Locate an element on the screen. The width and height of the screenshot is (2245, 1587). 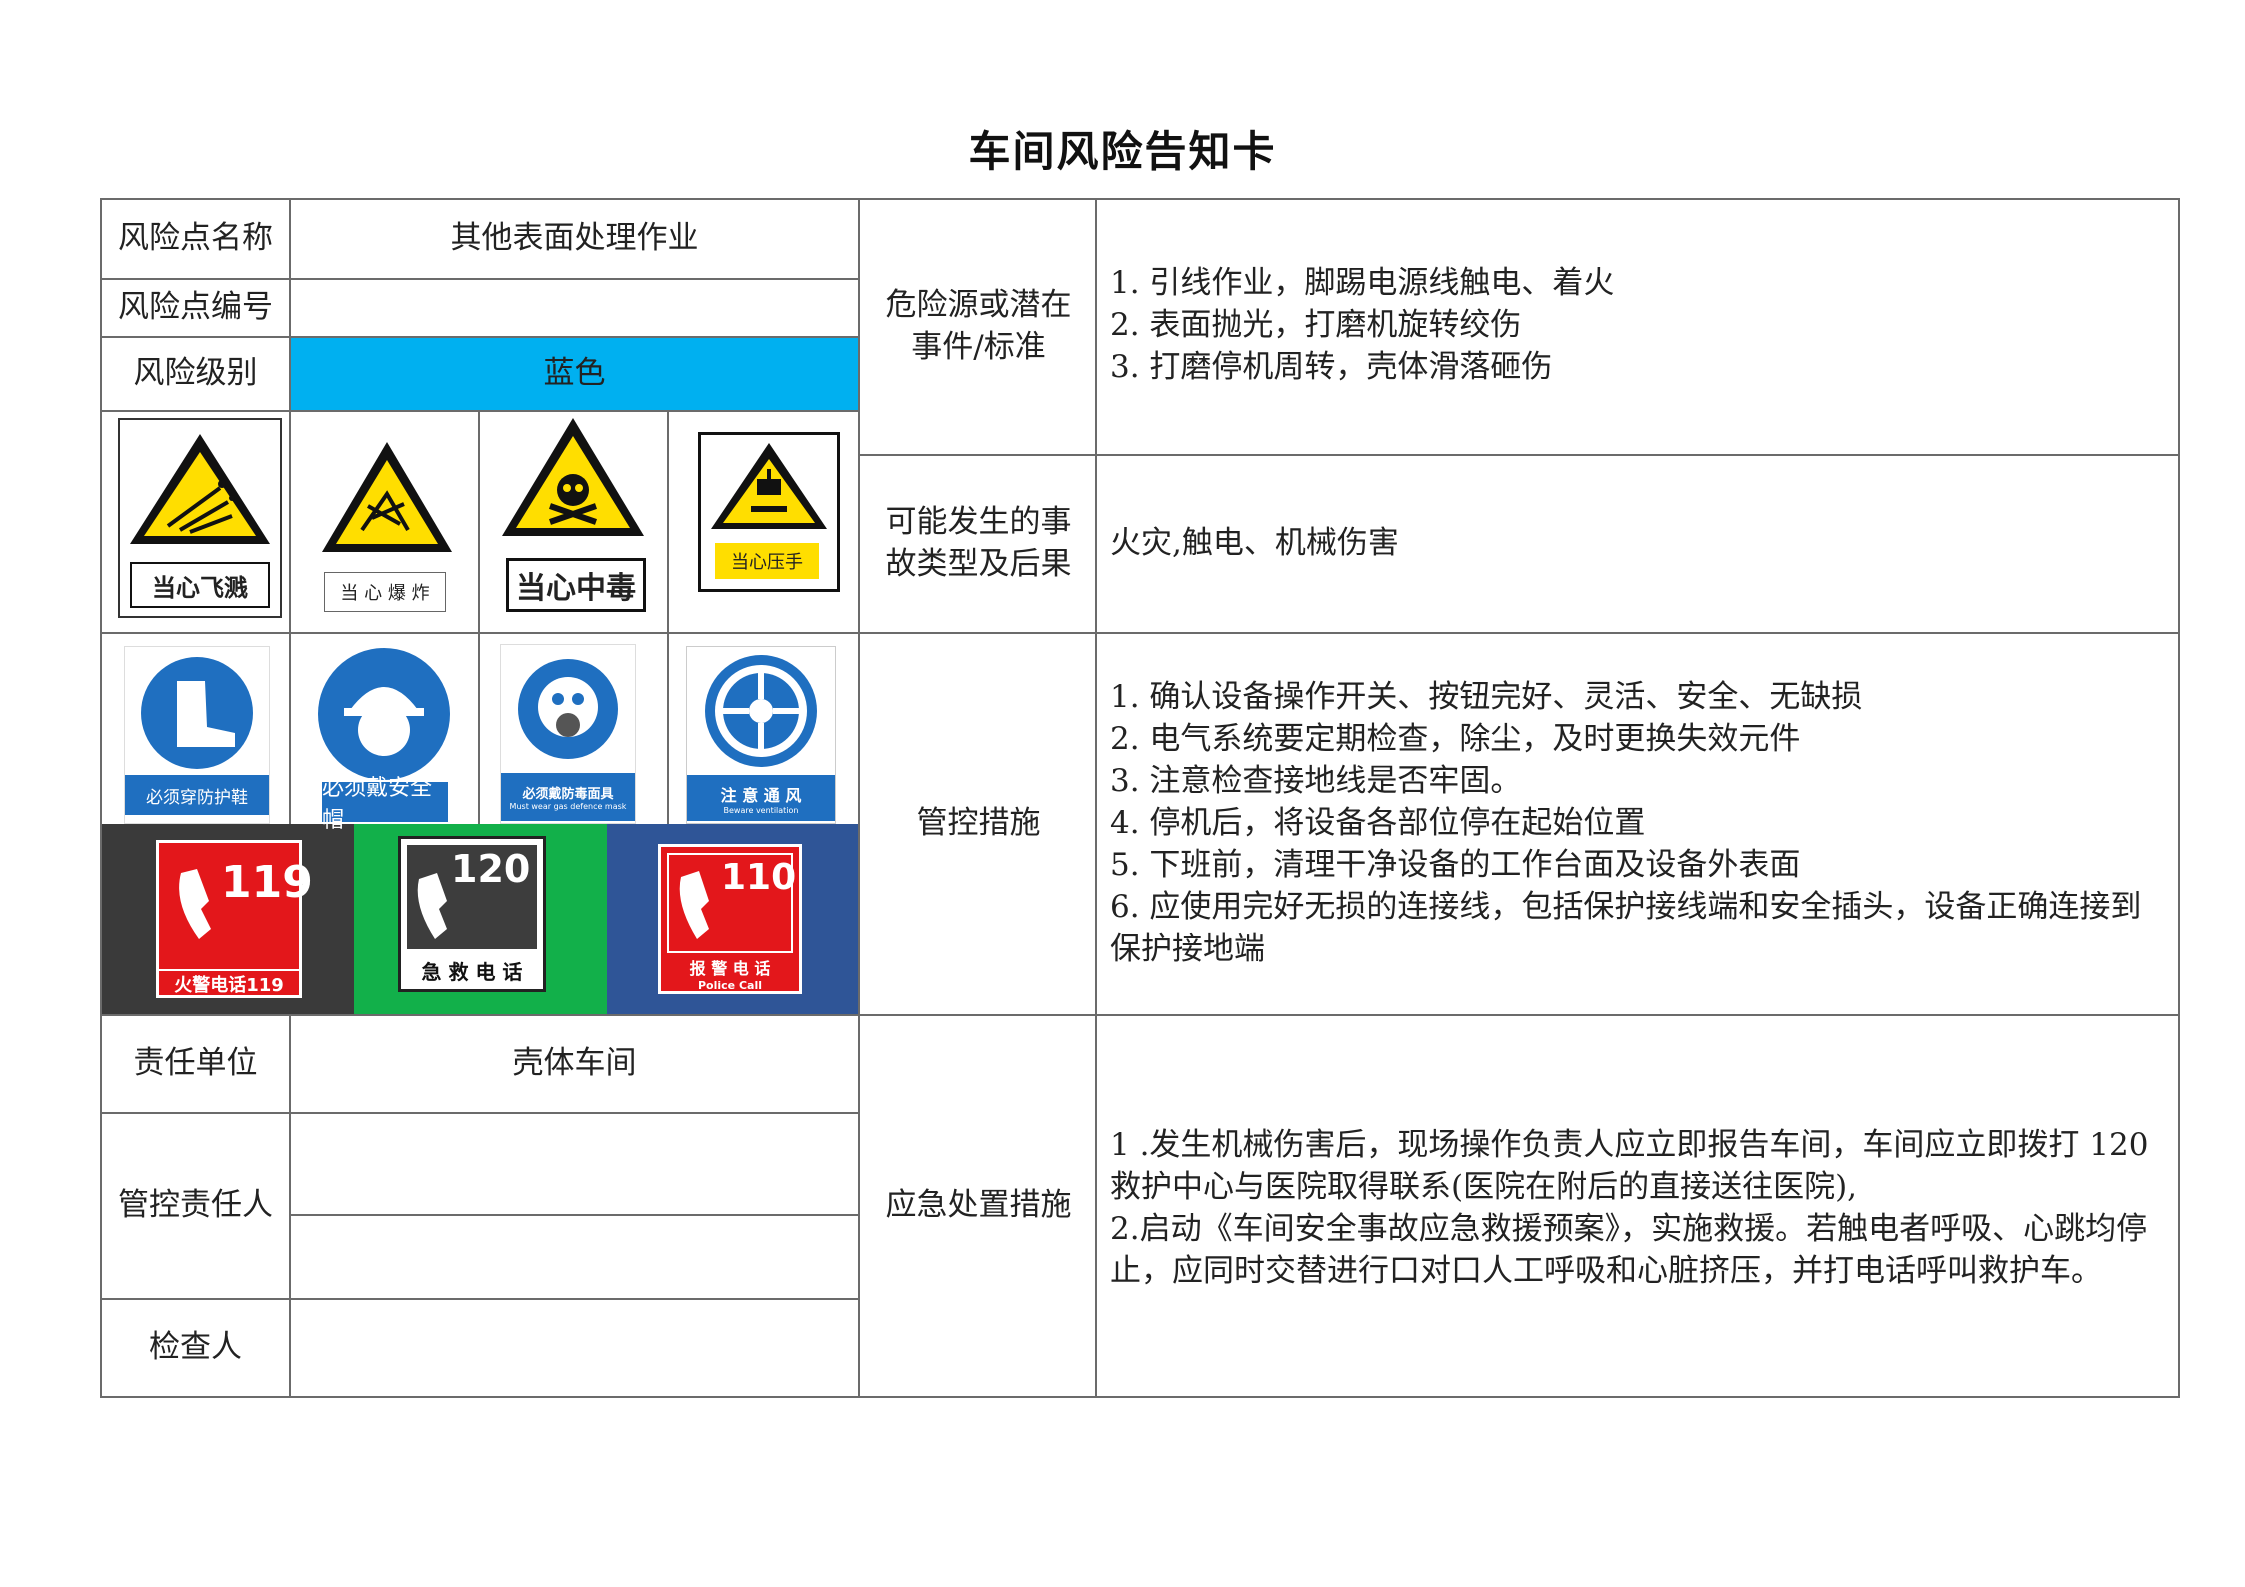
mandatory-sign-sub: Must wear gas defence mask is located at coordinates (568, 806).